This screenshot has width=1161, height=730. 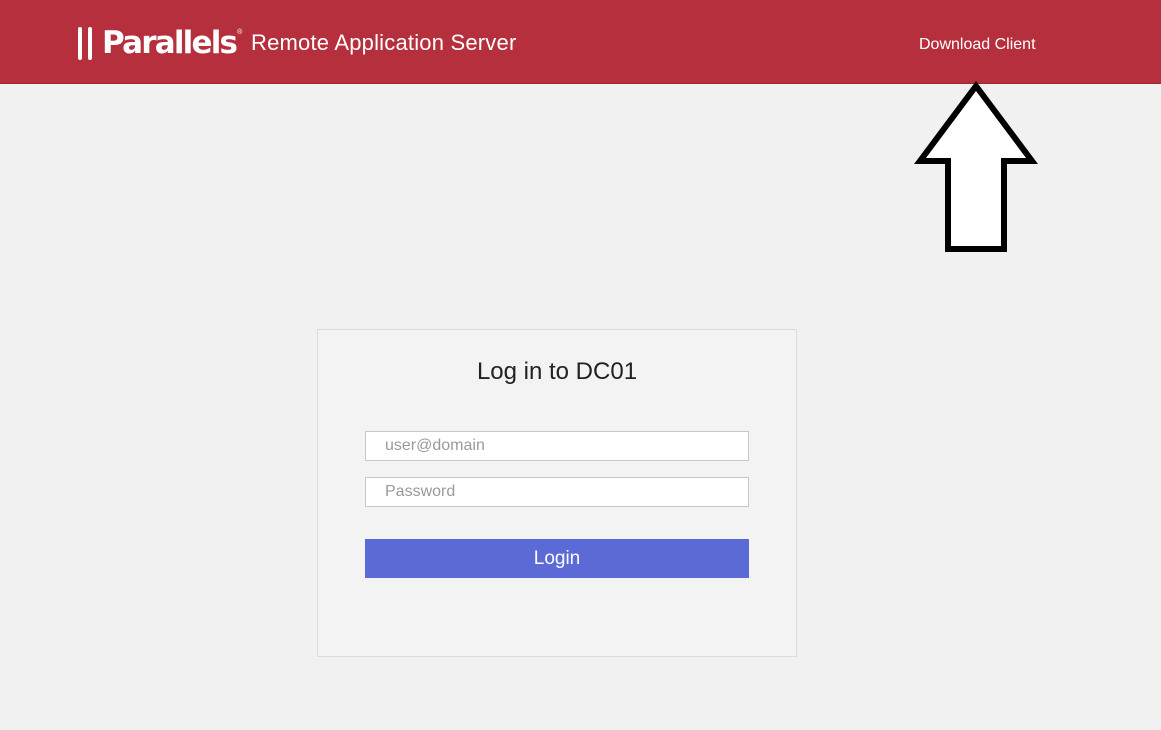 What do you see at coordinates (557, 446) in the screenshot?
I see `username-input` at bounding box center [557, 446].